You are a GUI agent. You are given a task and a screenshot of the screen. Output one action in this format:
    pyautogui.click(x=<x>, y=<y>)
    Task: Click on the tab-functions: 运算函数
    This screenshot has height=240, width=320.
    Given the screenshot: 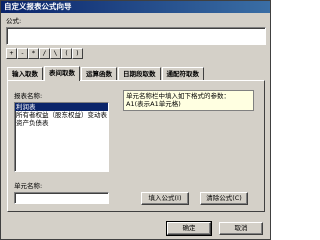 What is the action you would take?
    pyautogui.click(x=99, y=73)
    